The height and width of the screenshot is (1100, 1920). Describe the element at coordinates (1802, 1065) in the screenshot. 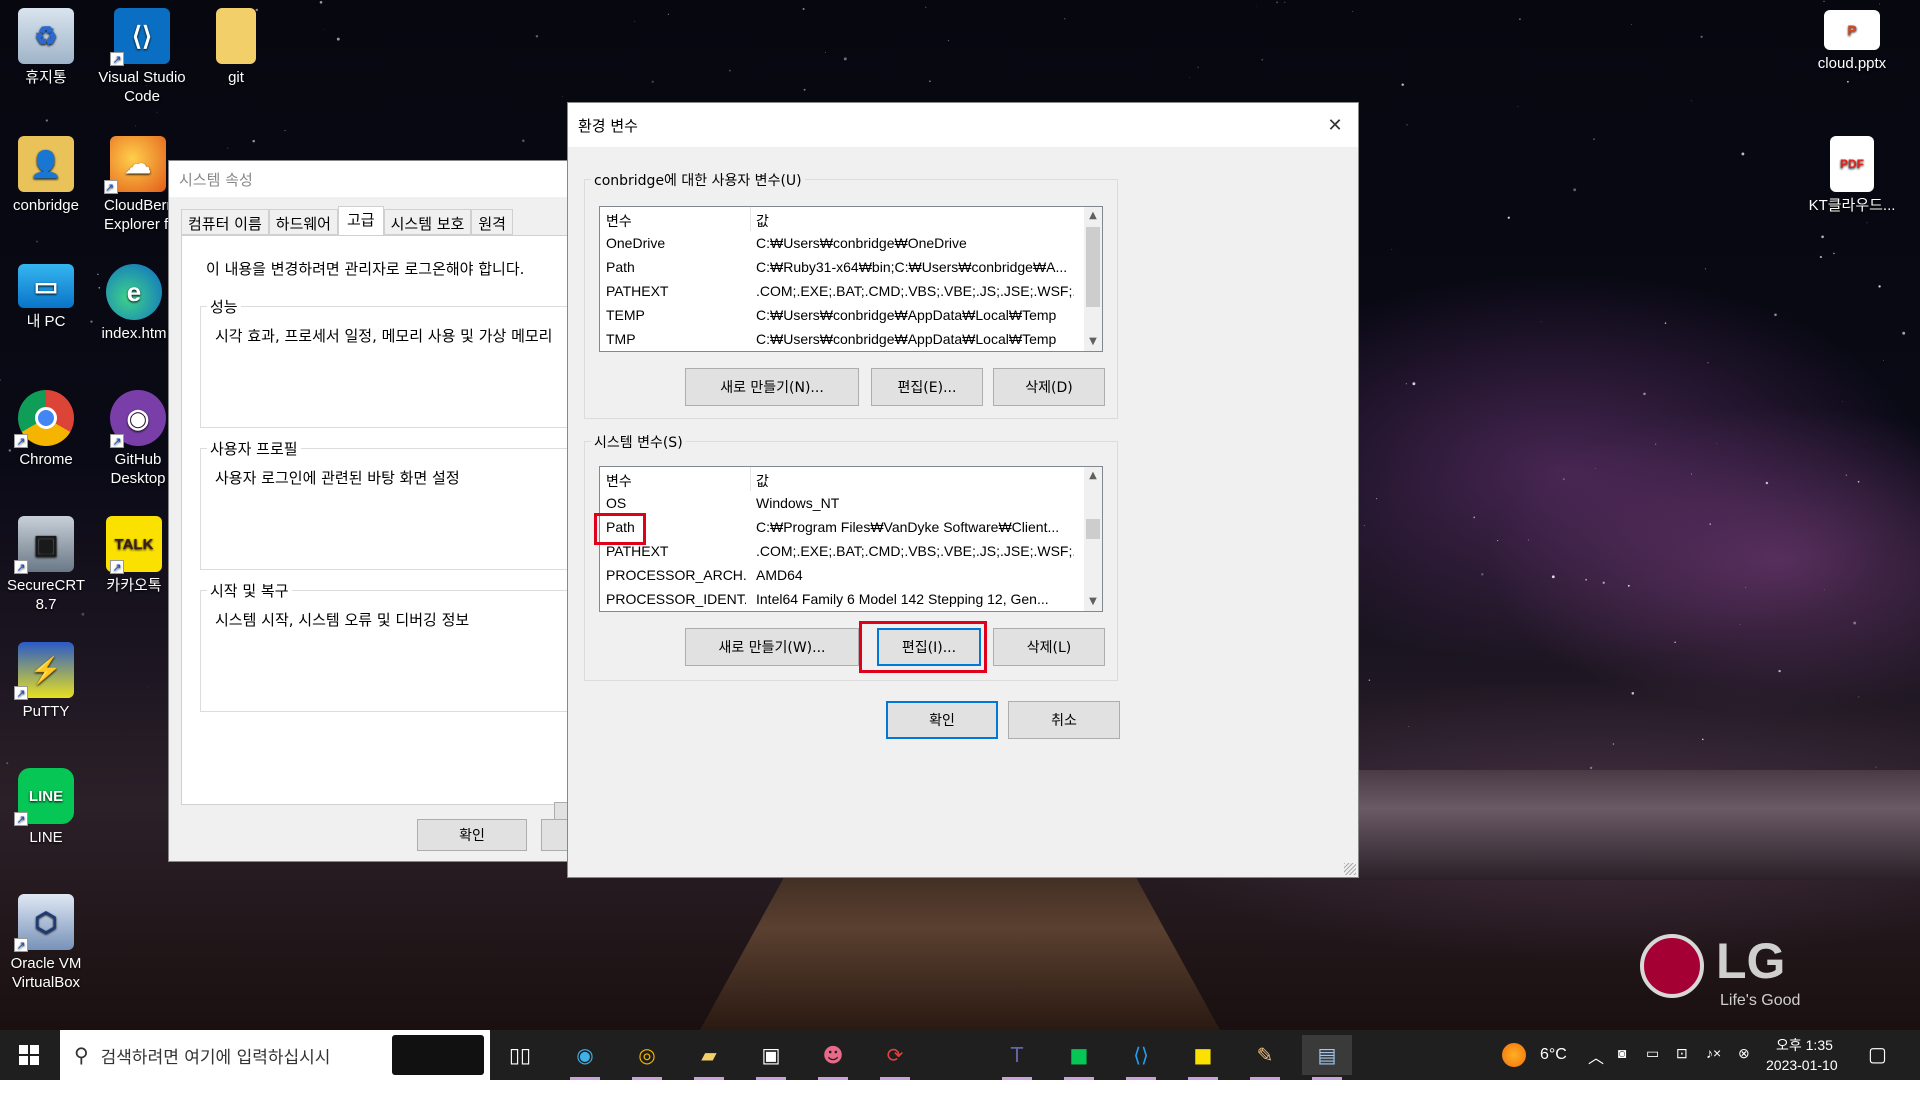

I see `clock-date: 2023-01-10` at that location.